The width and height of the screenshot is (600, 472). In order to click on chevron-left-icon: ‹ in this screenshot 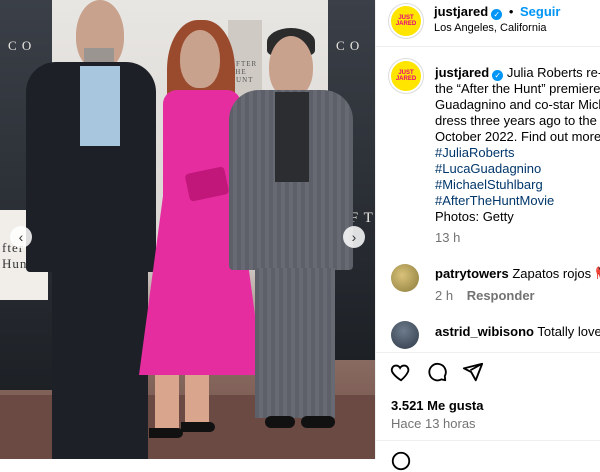, I will do `click(21, 237)`.